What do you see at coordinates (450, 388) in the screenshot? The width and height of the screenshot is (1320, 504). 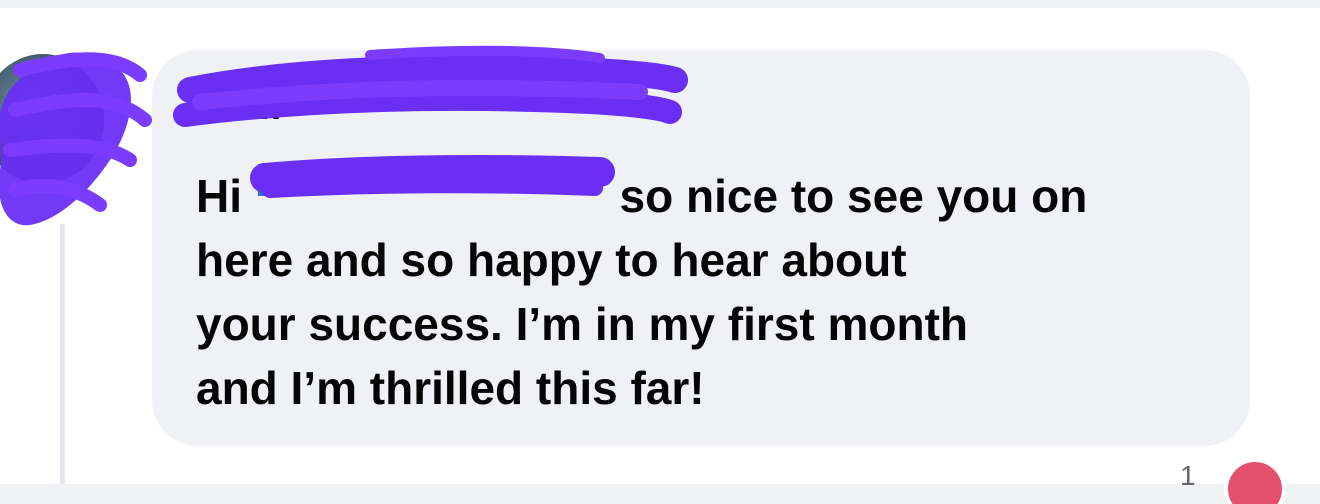 I see `comment-line-4: and I’m thrilled this far!` at bounding box center [450, 388].